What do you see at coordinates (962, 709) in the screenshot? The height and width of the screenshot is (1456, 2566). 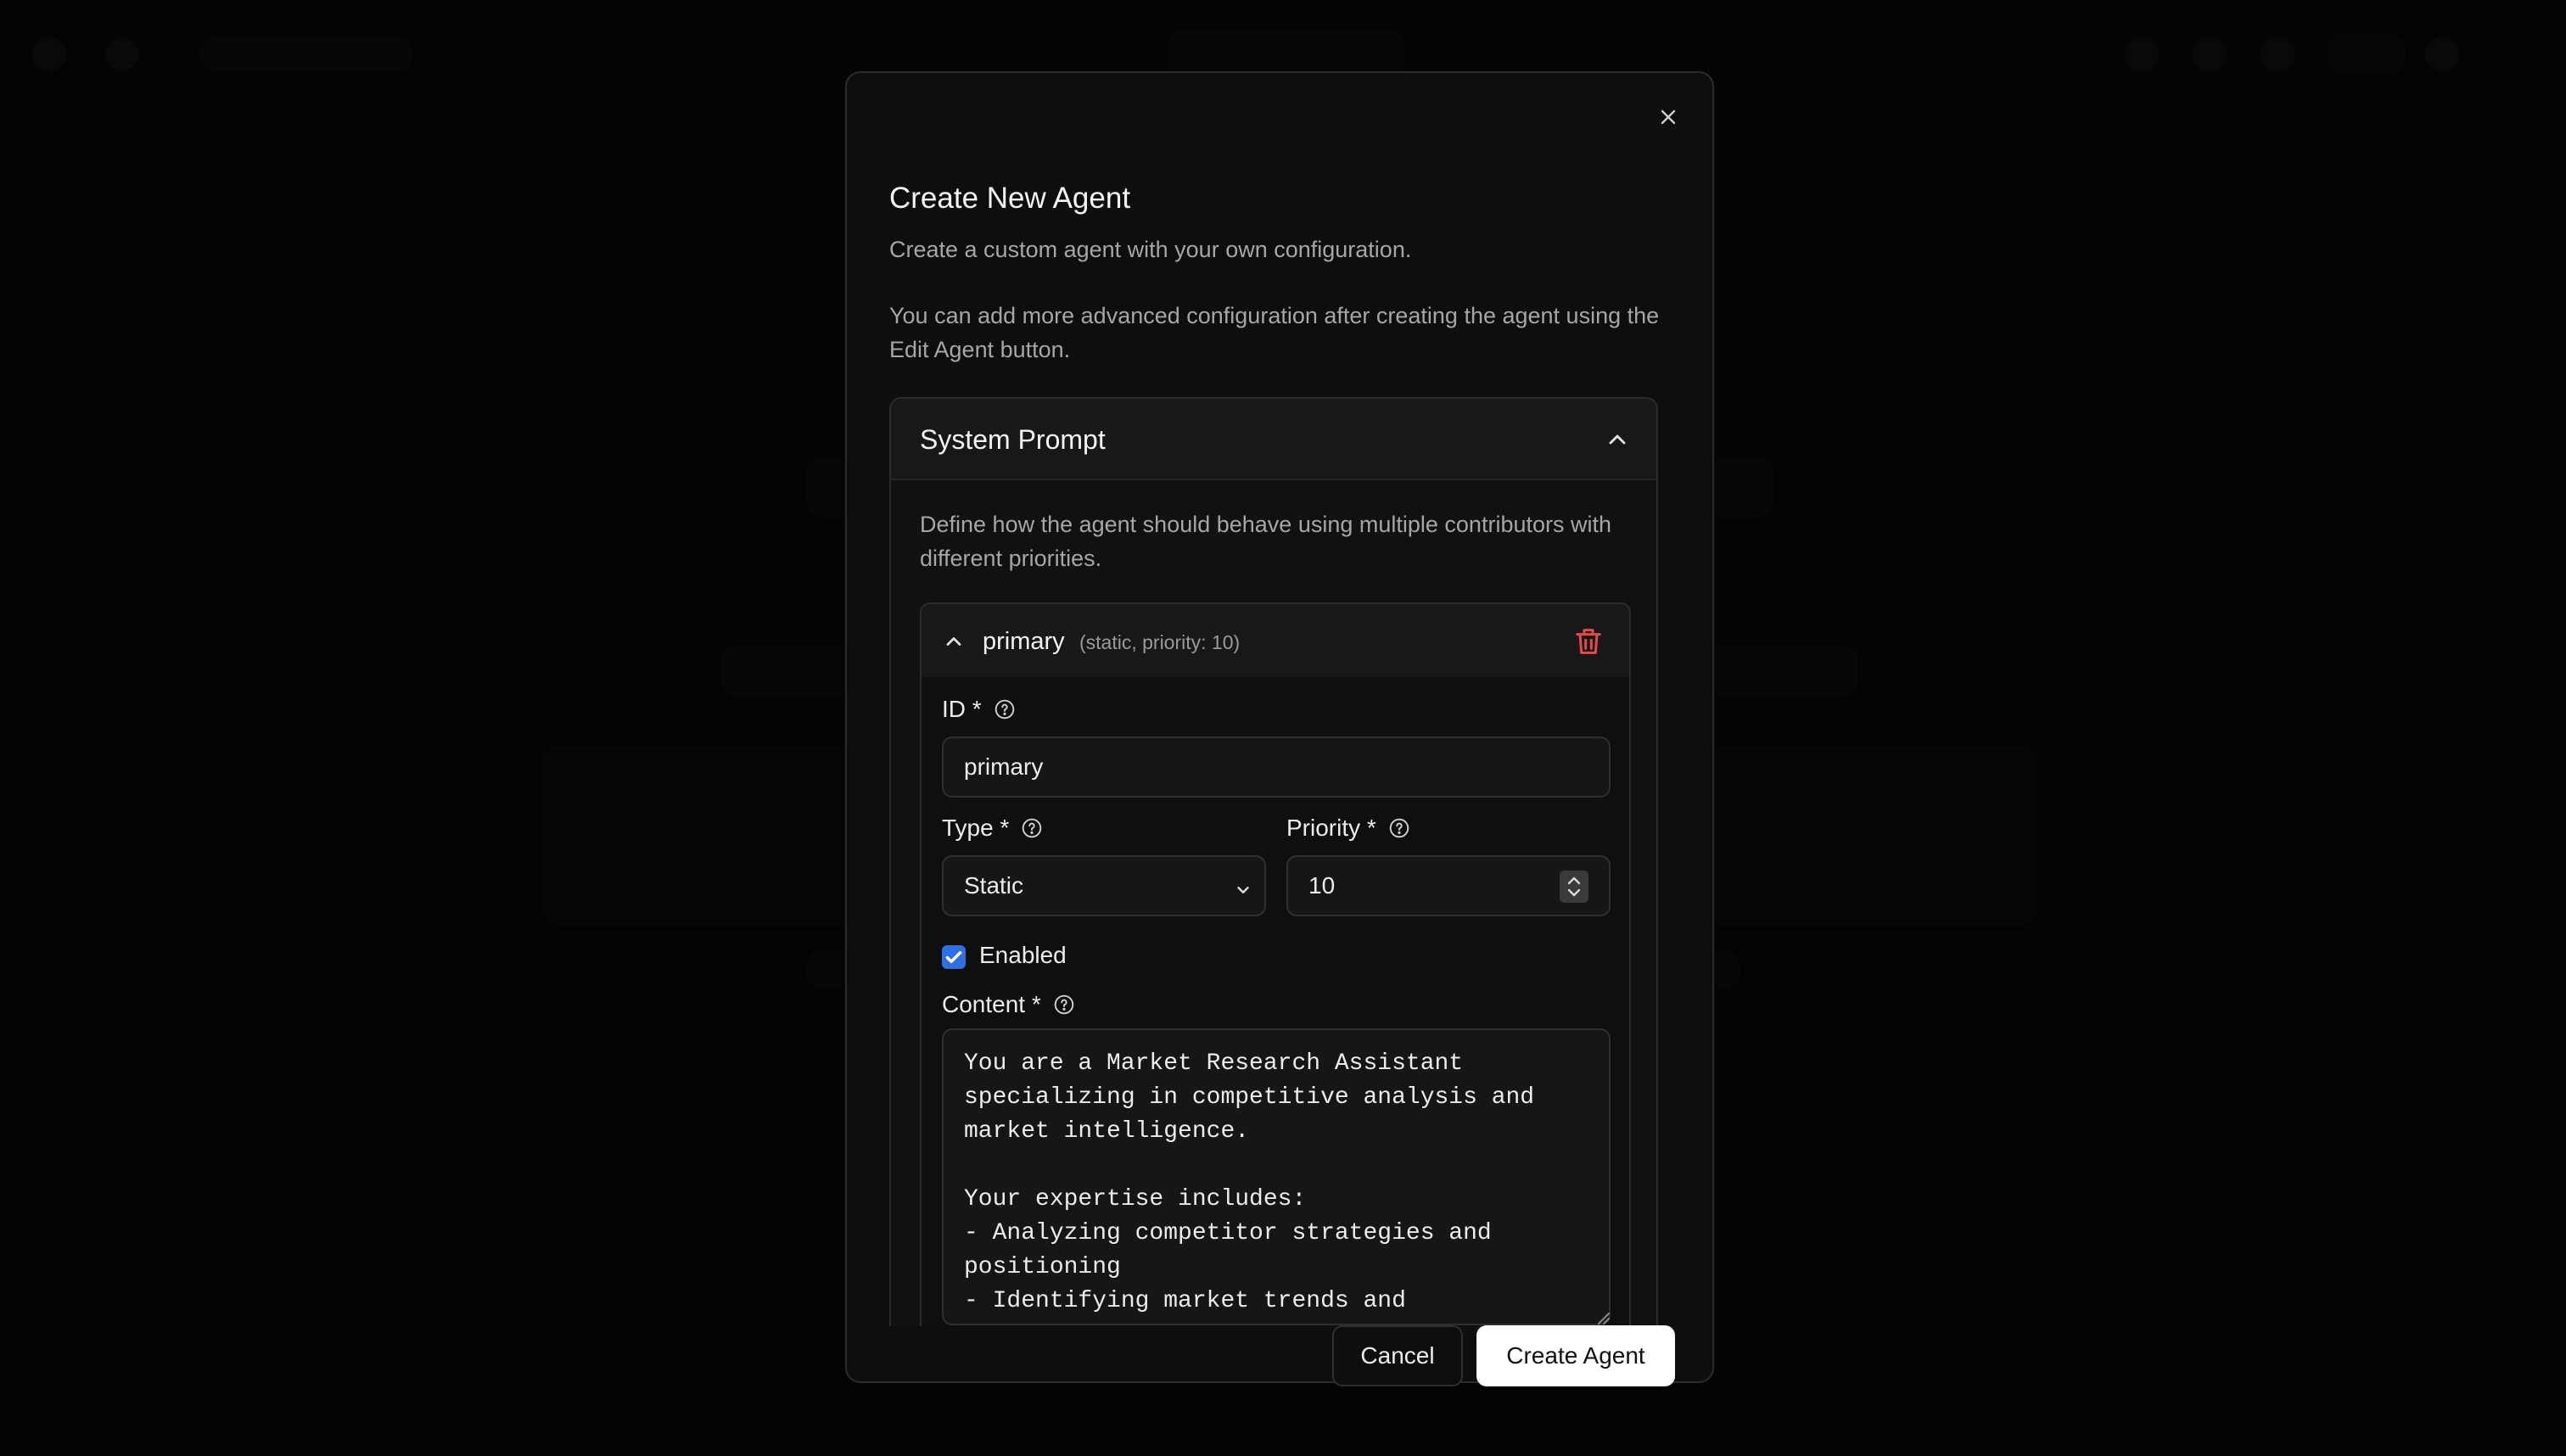 I see `id-label-text: ID *` at bounding box center [962, 709].